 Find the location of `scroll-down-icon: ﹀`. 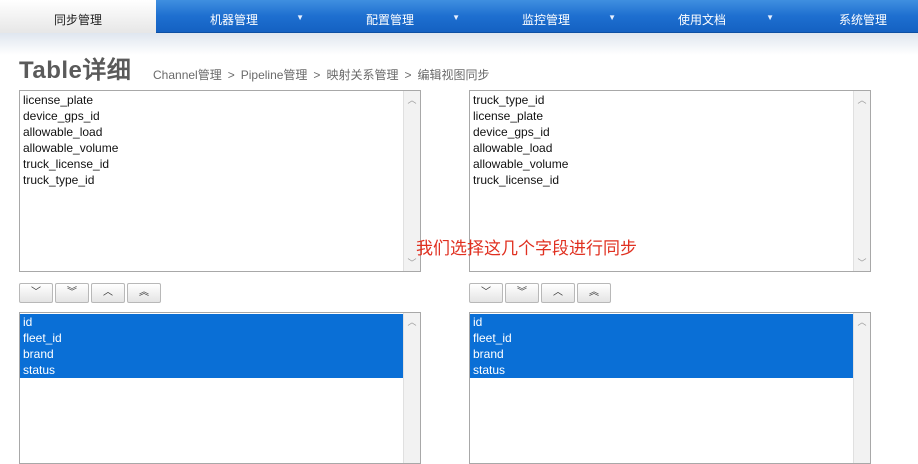

scroll-down-icon: ﹀ is located at coordinates (862, 262).